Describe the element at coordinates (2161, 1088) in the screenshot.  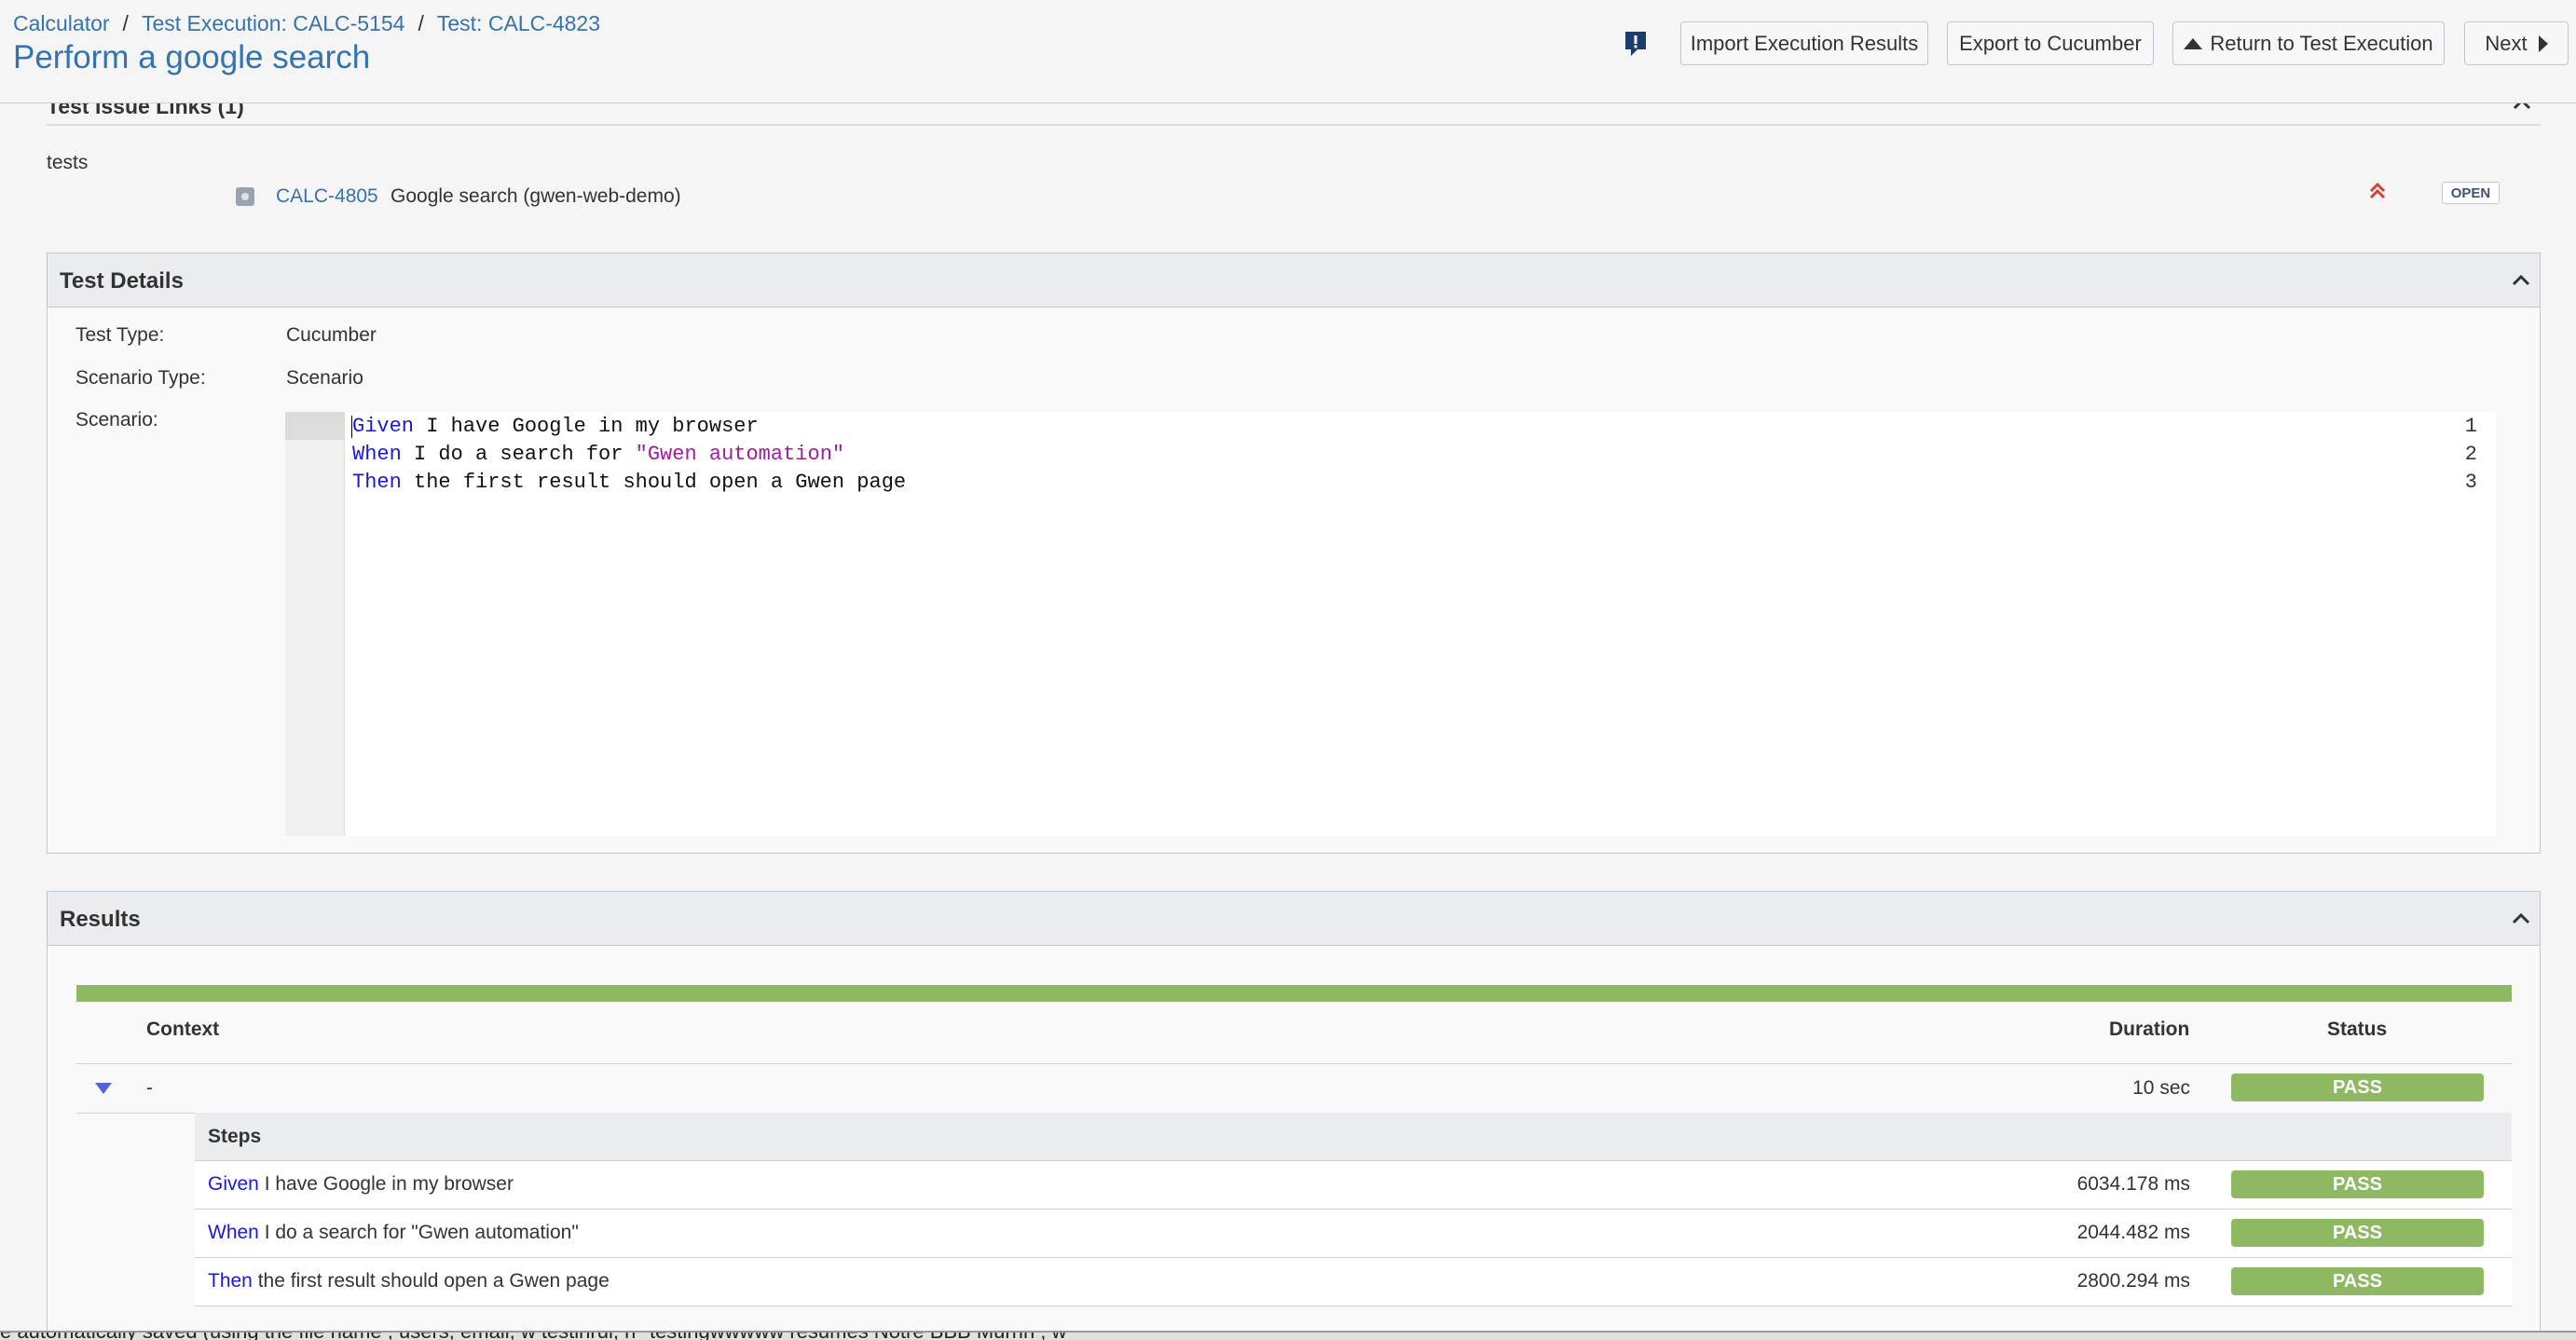
I see `context-duration: 10 sec` at that location.